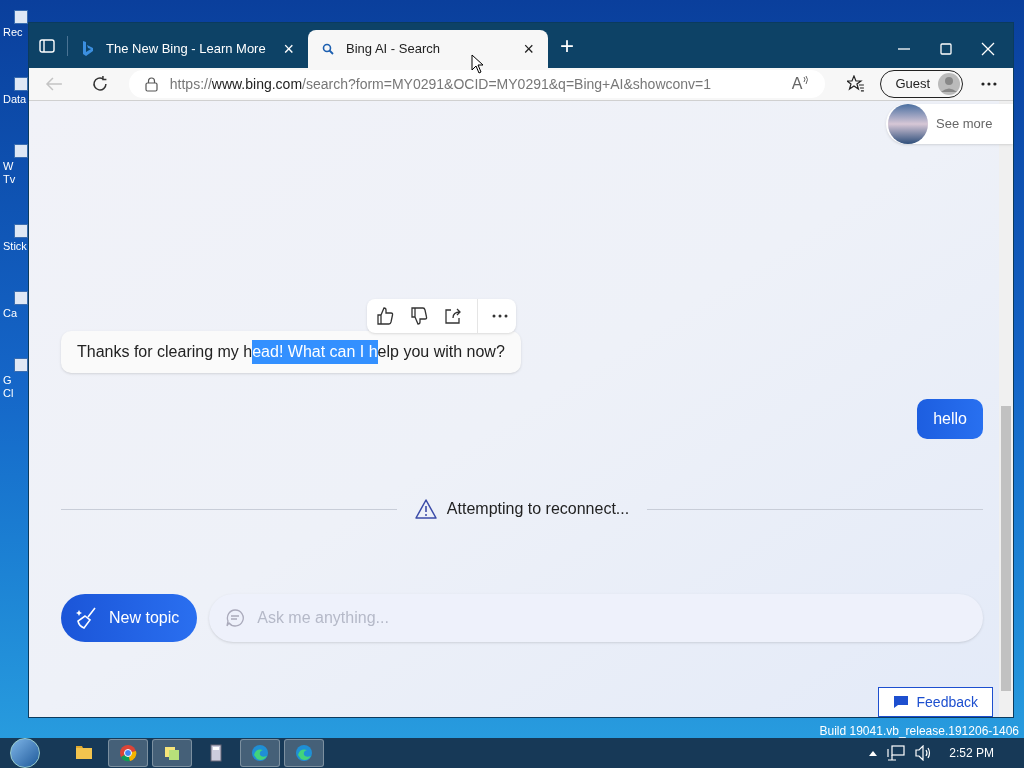  What do you see at coordinates (805, 81) in the screenshot?
I see `sound-waves-icon` at bounding box center [805, 81].